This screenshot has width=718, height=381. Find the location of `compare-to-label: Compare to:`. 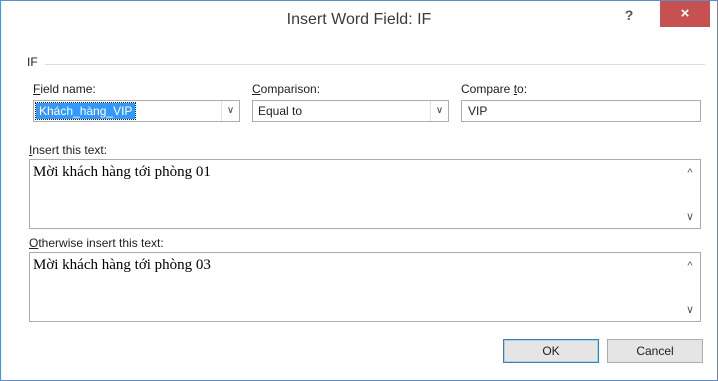

compare-to-label: Compare to: is located at coordinates (494, 89).